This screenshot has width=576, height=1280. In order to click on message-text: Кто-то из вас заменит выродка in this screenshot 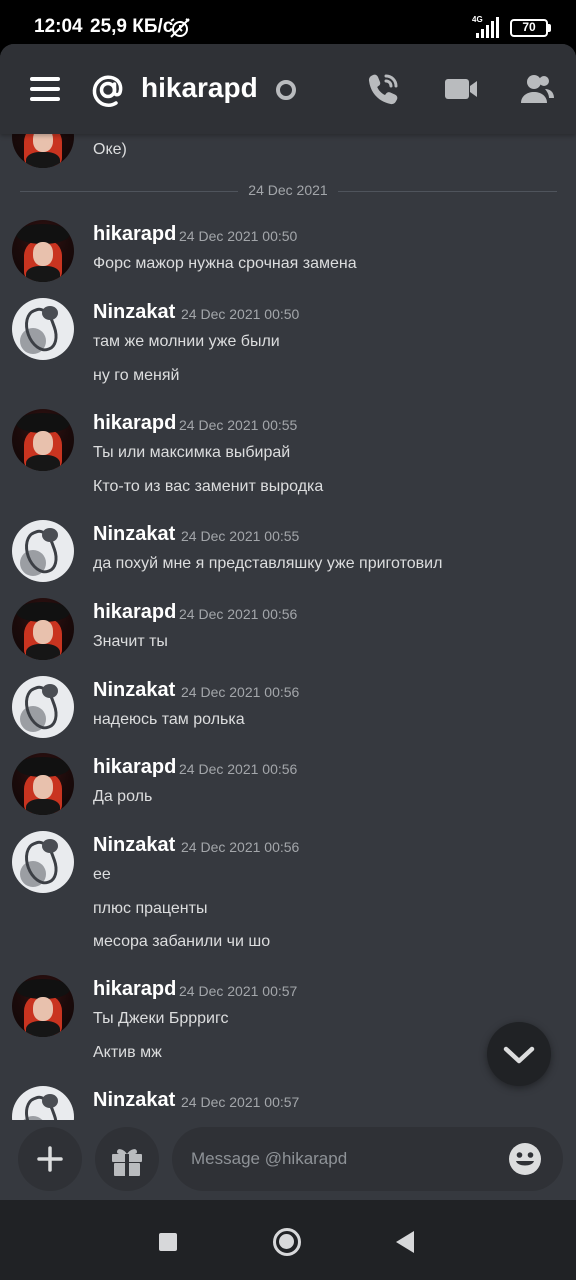, I will do `click(208, 486)`.